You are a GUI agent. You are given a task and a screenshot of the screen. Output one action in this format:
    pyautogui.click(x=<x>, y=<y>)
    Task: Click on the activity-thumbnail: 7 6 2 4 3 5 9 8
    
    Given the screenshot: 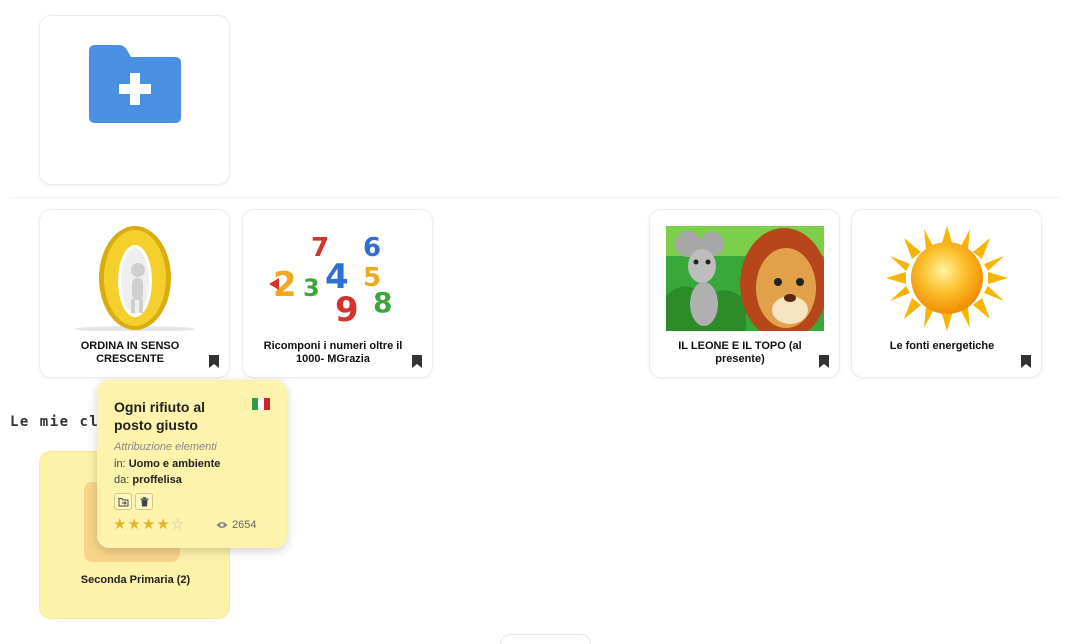 What is the action you would take?
    pyautogui.click(x=338, y=278)
    